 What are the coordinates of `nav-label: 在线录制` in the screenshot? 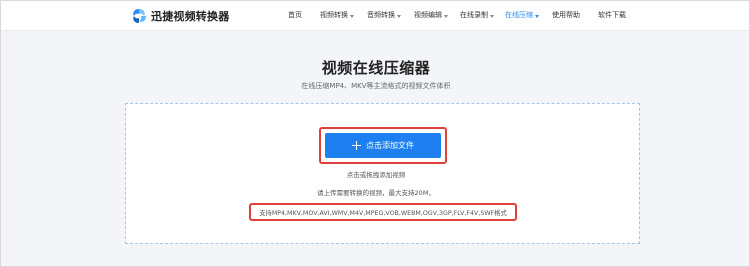 It's located at (474, 15).